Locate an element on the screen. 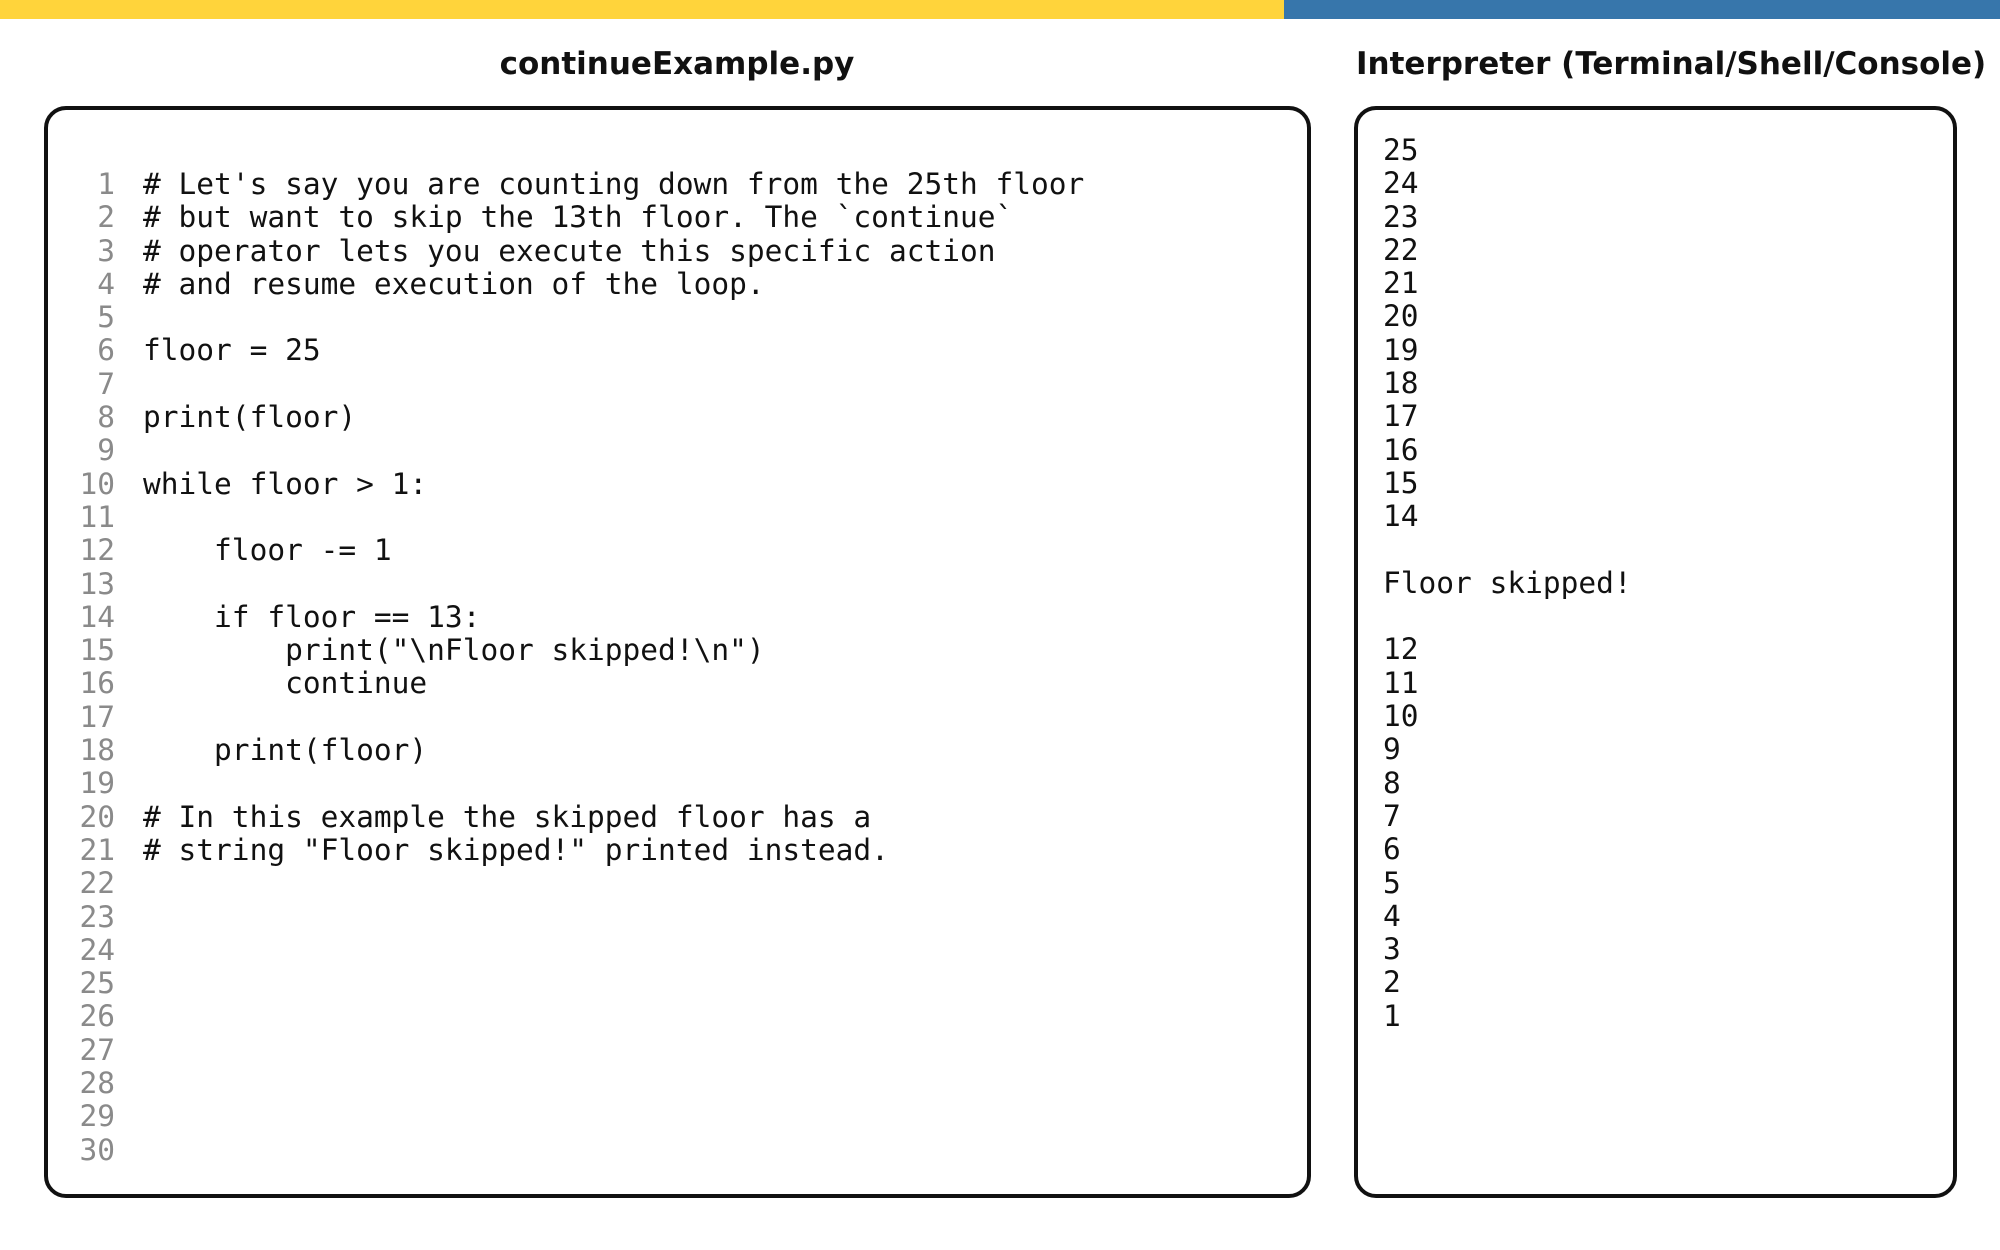  code-line: 28 is located at coordinates (566, 1083).